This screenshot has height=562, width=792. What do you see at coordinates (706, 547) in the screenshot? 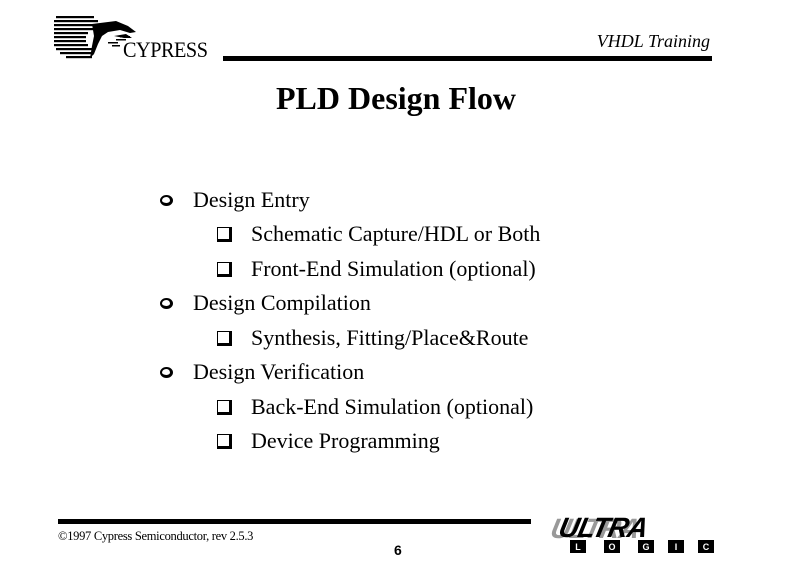
I see `brand-sub-letter: C` at bounding box center [706, 547].